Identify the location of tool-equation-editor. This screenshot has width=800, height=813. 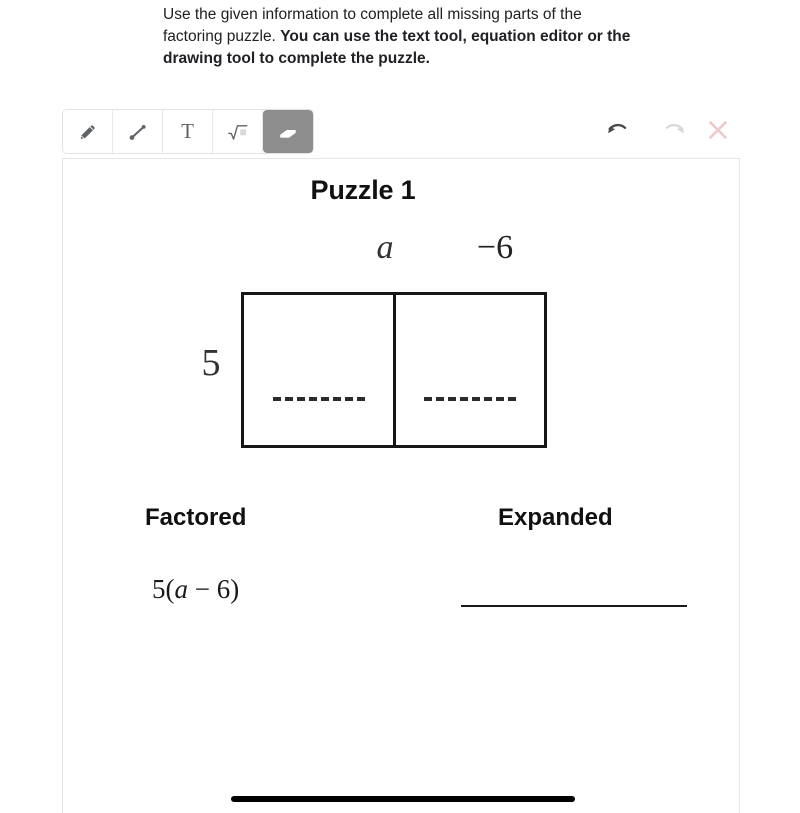
(238, 131).